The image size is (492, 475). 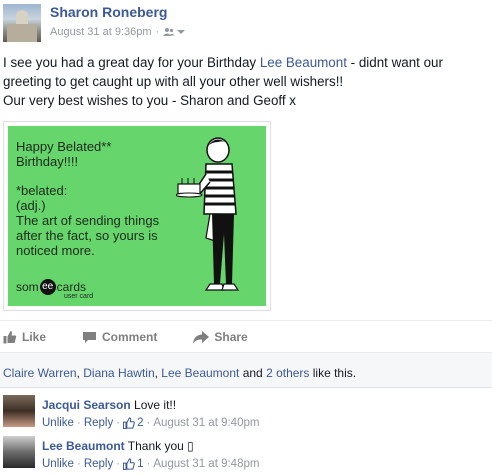 What do you see at coordinates (31, 205) in the screenshot?
I see `ecard-line2: (adj.)` at bounding box center [31, 205].